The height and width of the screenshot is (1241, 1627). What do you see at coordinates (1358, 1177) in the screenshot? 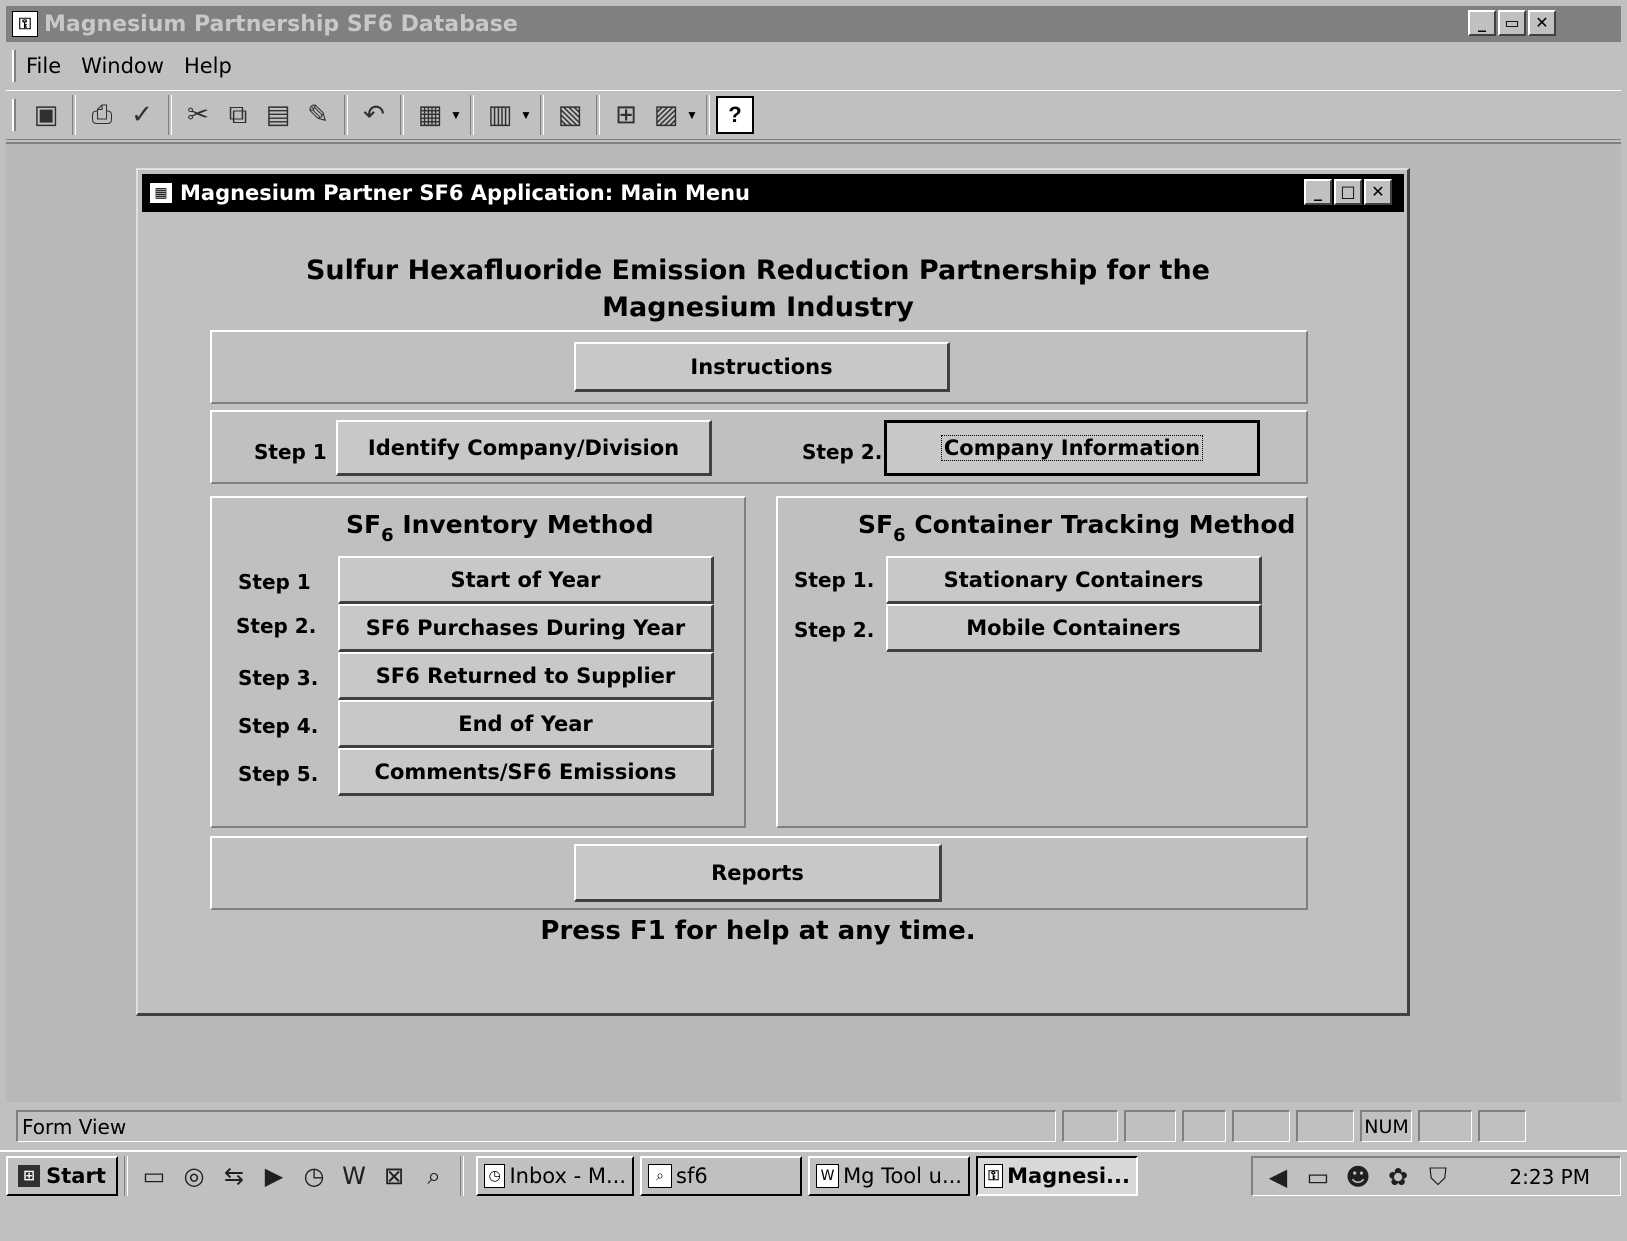
I see `users-icon: ☻` at bounding box center [1358, 1177].